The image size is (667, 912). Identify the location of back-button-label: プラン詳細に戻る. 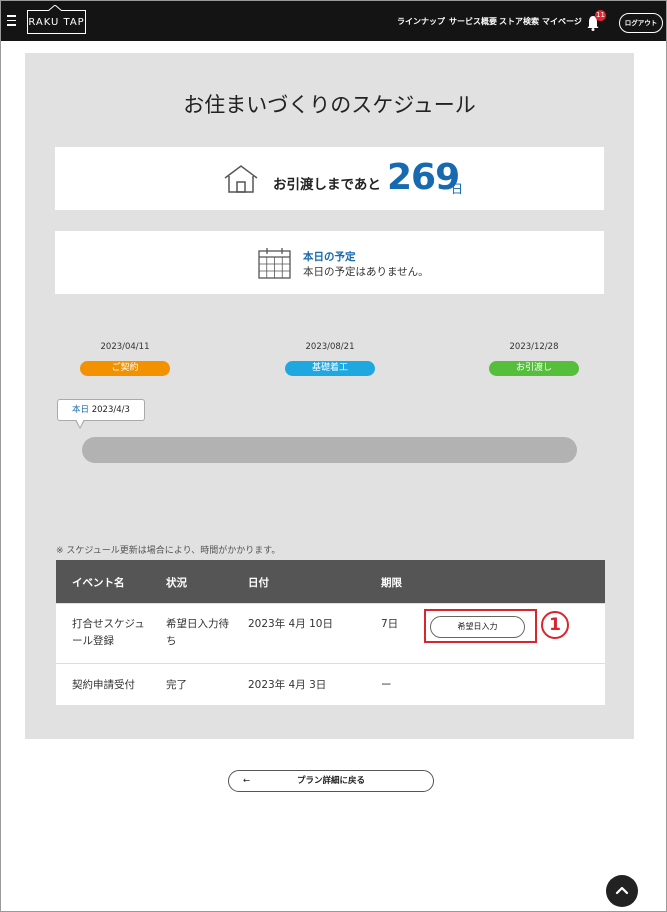
(330, 781).